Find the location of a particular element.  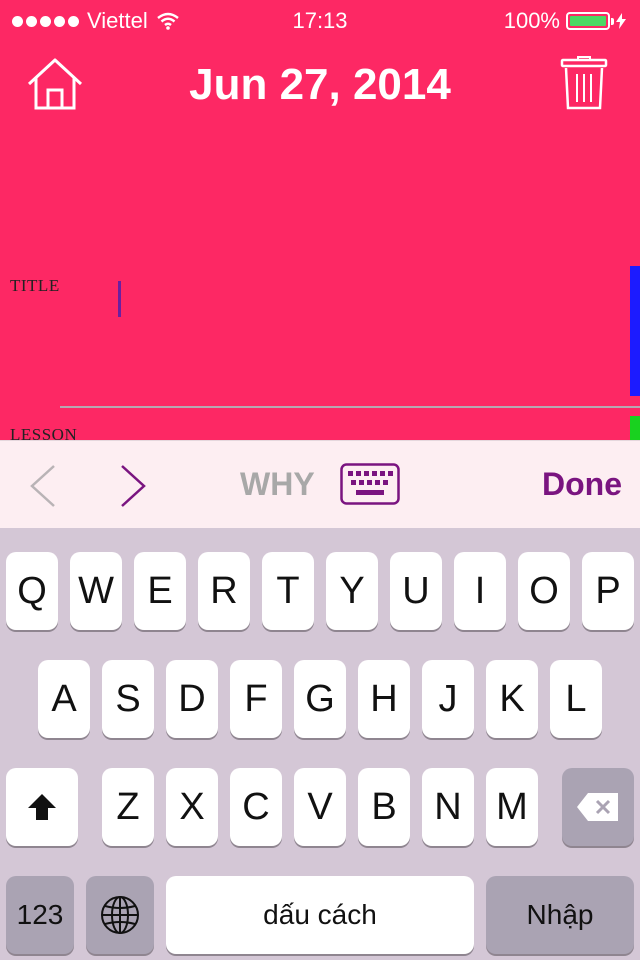

key-x: X is located at coordinates (192, 807).